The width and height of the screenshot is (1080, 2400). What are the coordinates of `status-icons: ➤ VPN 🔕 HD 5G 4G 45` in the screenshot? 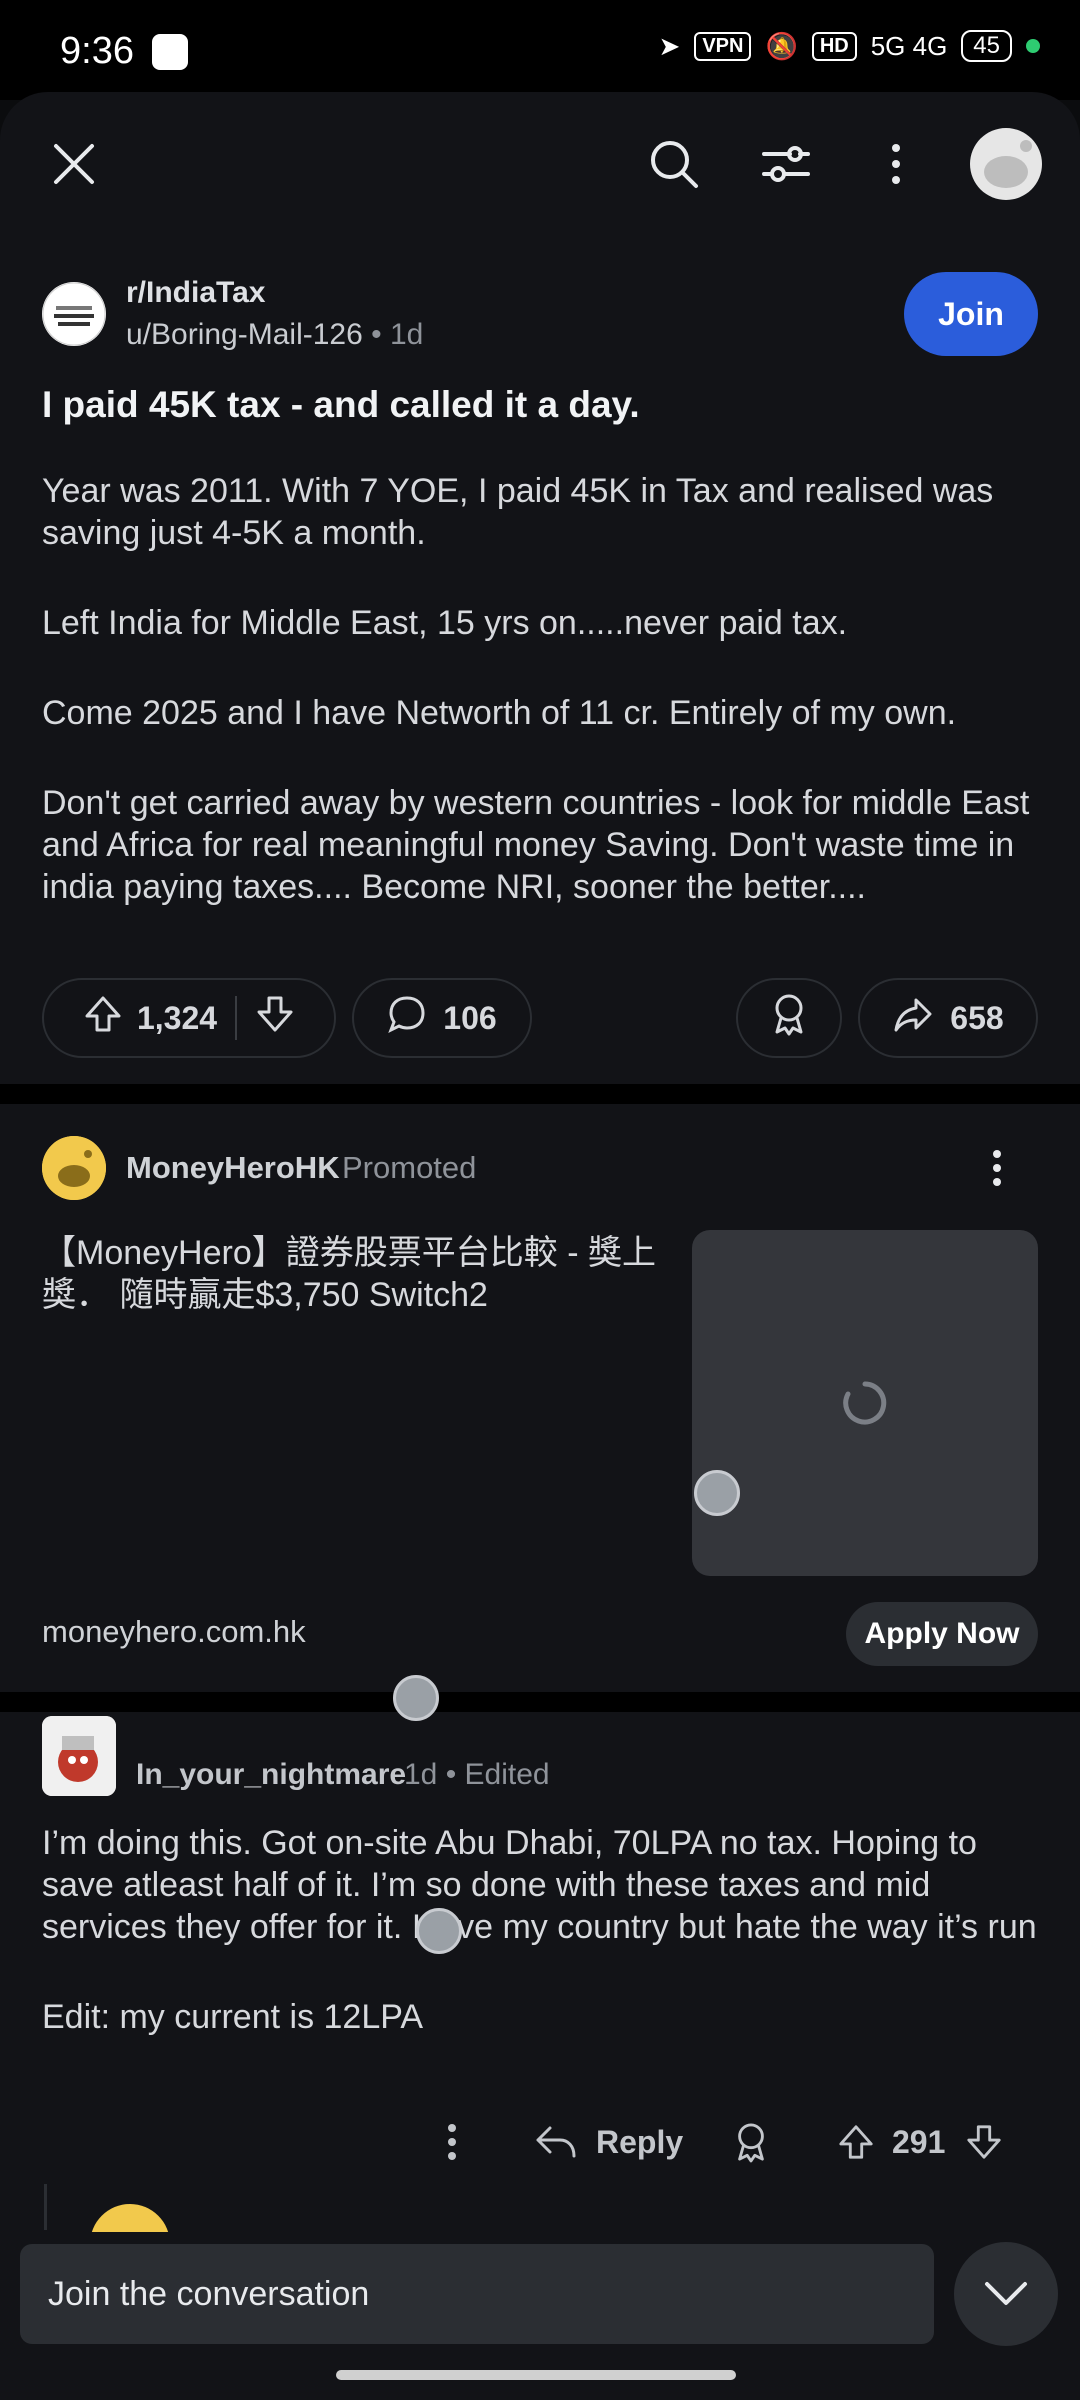 It's located at (849, 46).